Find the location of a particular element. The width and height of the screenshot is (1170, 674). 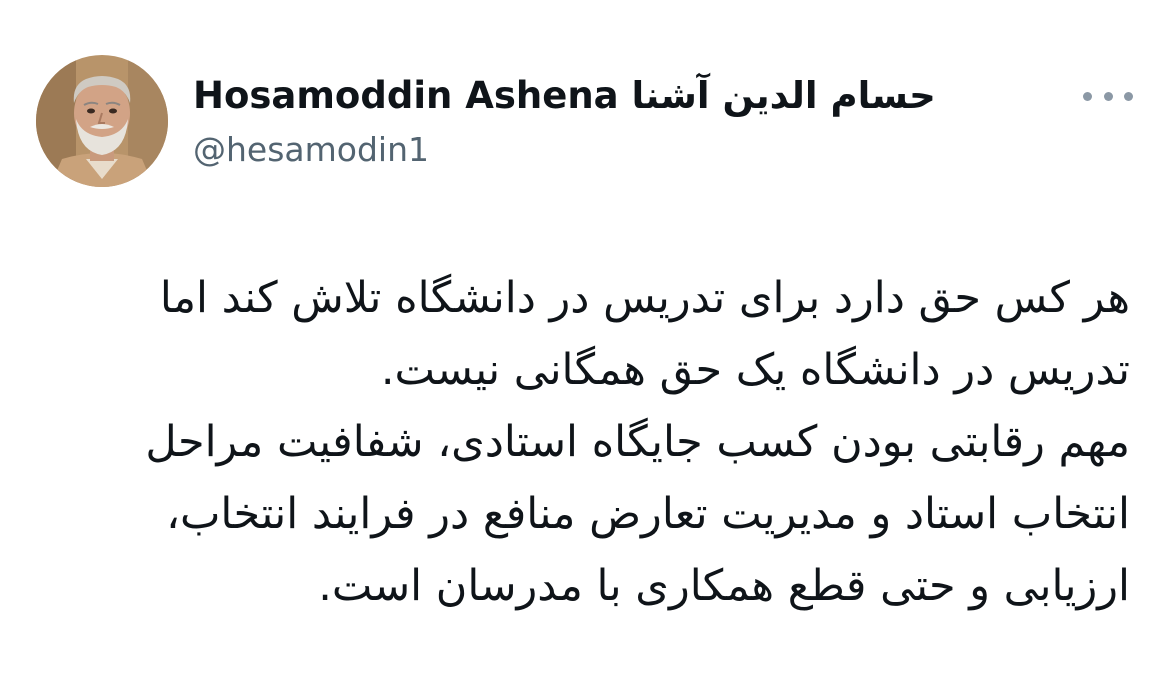

tweet-text-line: تدریس در دانشگاه یک حق همگانی نیست. is located at coordinates (755, 370).